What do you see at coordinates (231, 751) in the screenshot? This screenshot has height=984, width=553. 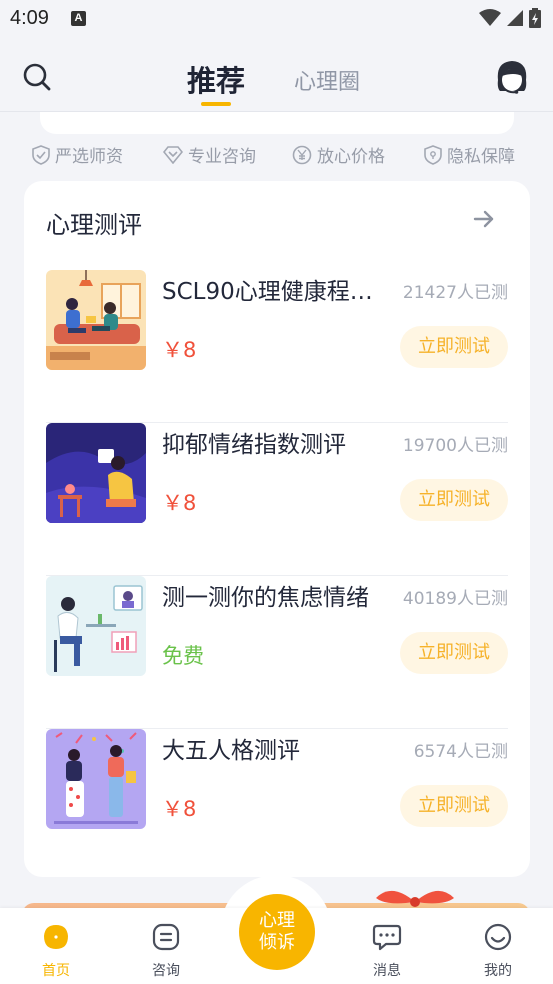 I see `assessment-item-title: 大五人格测评` at bounding box center [231, 751].